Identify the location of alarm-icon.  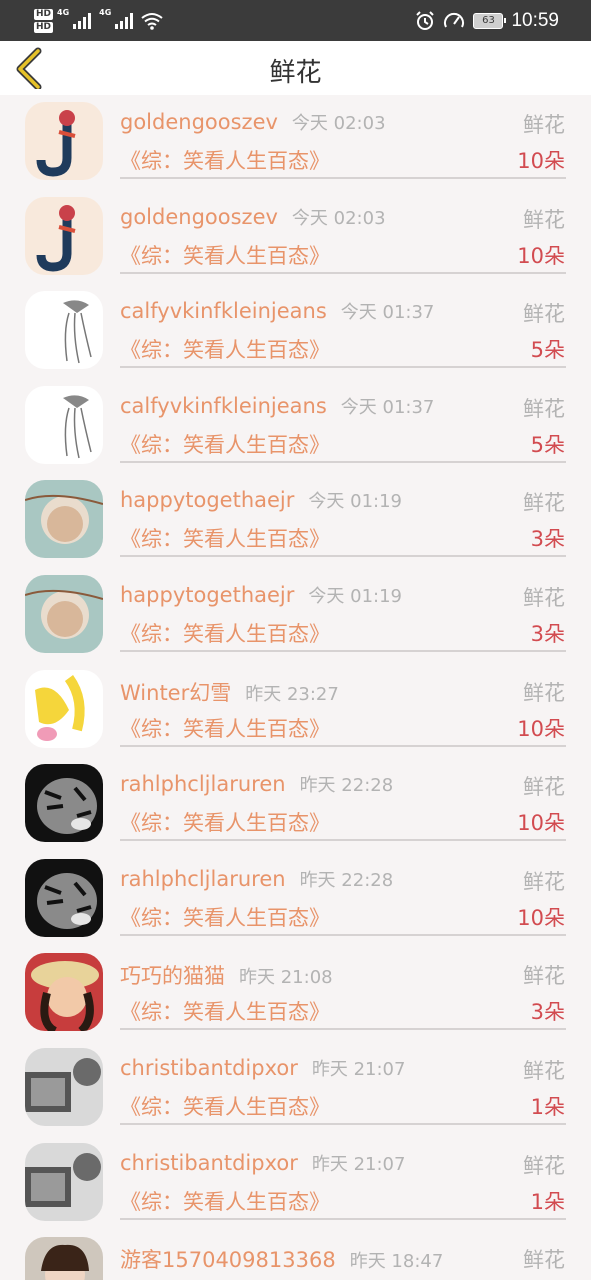
(425, 20).